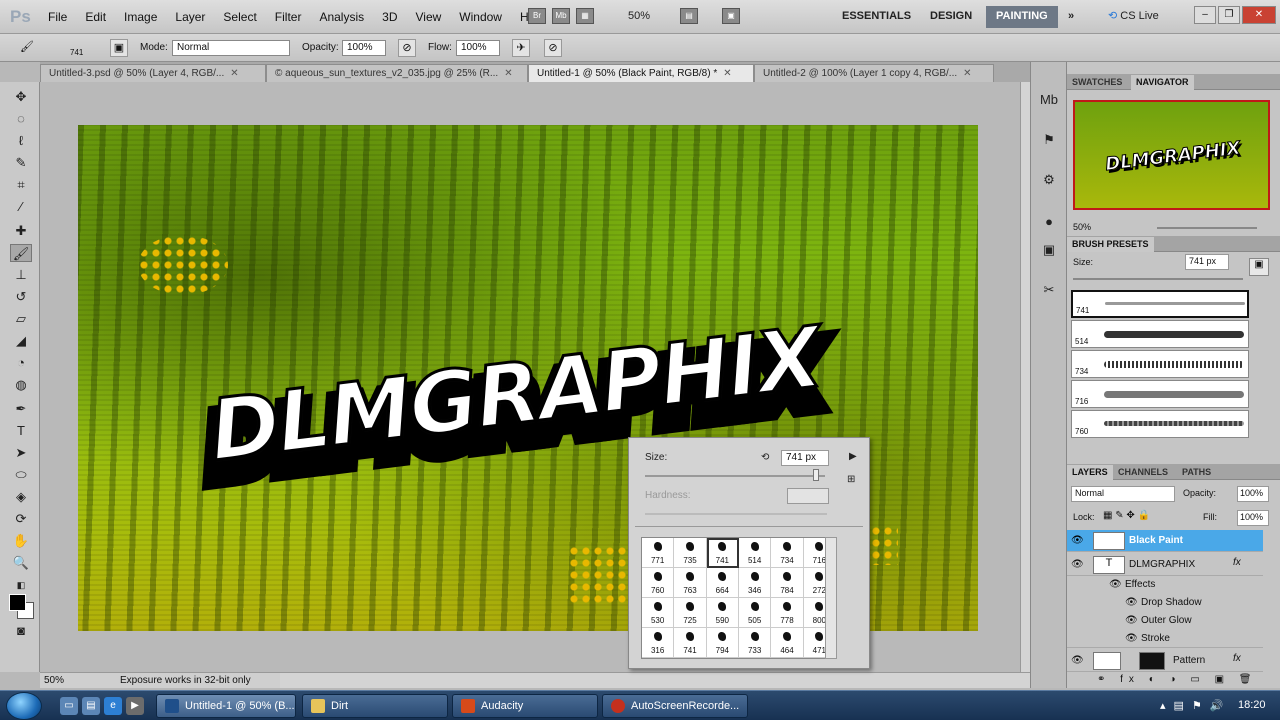  I want to click on navigator-zoom-slider, so click(1207, 228).